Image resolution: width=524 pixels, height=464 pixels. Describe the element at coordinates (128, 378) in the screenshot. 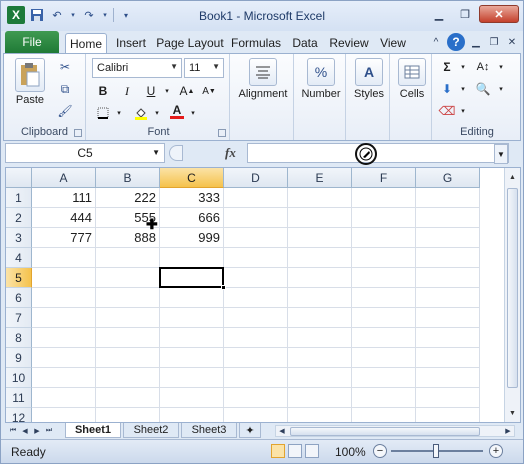

I see `cell-b10` at that location.